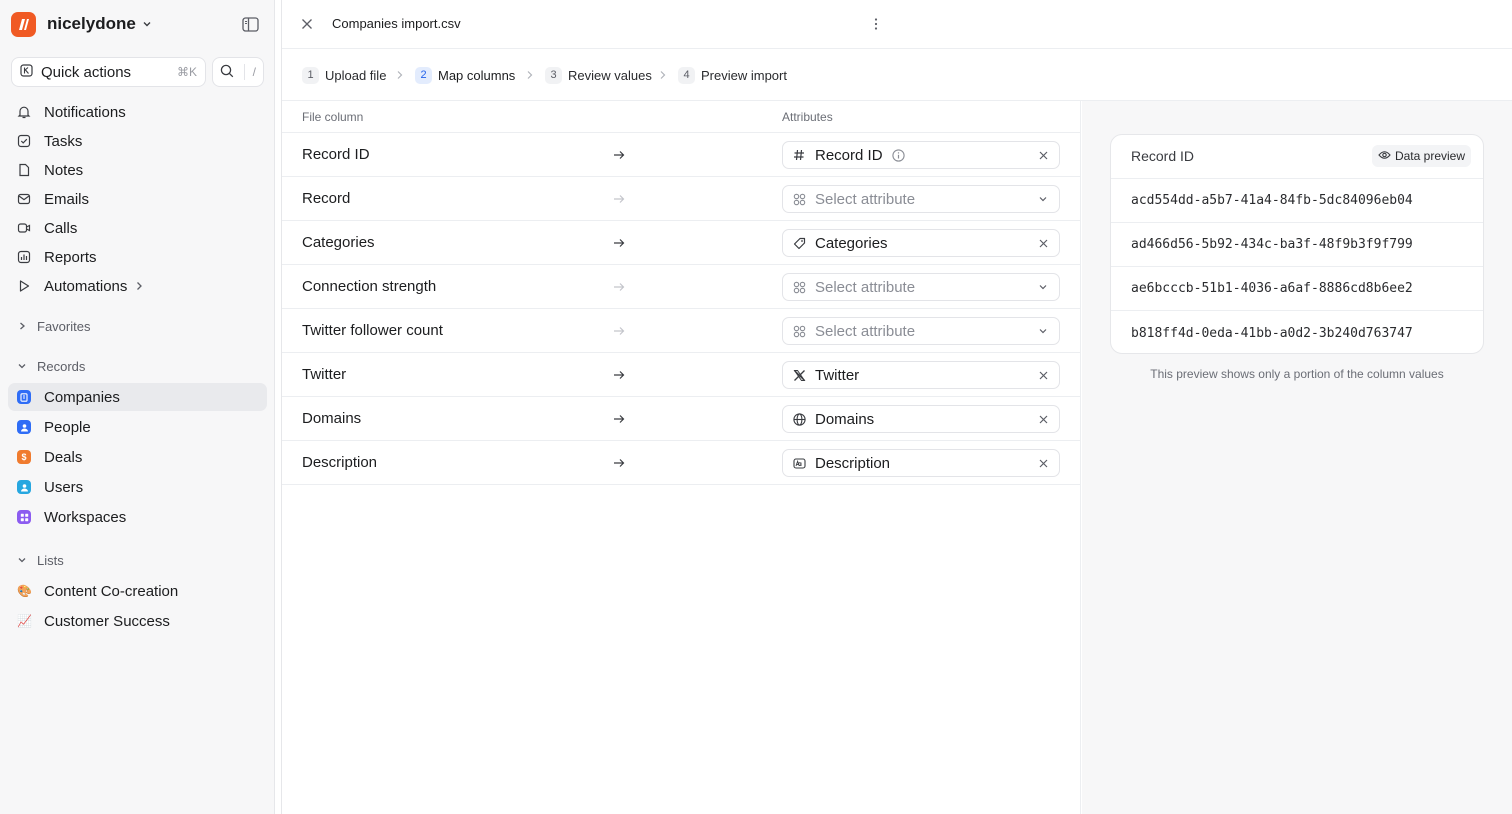 The width and height of the screenshot is (1512, 814). I want to click on attribute-label: Description, so click(853, 463).